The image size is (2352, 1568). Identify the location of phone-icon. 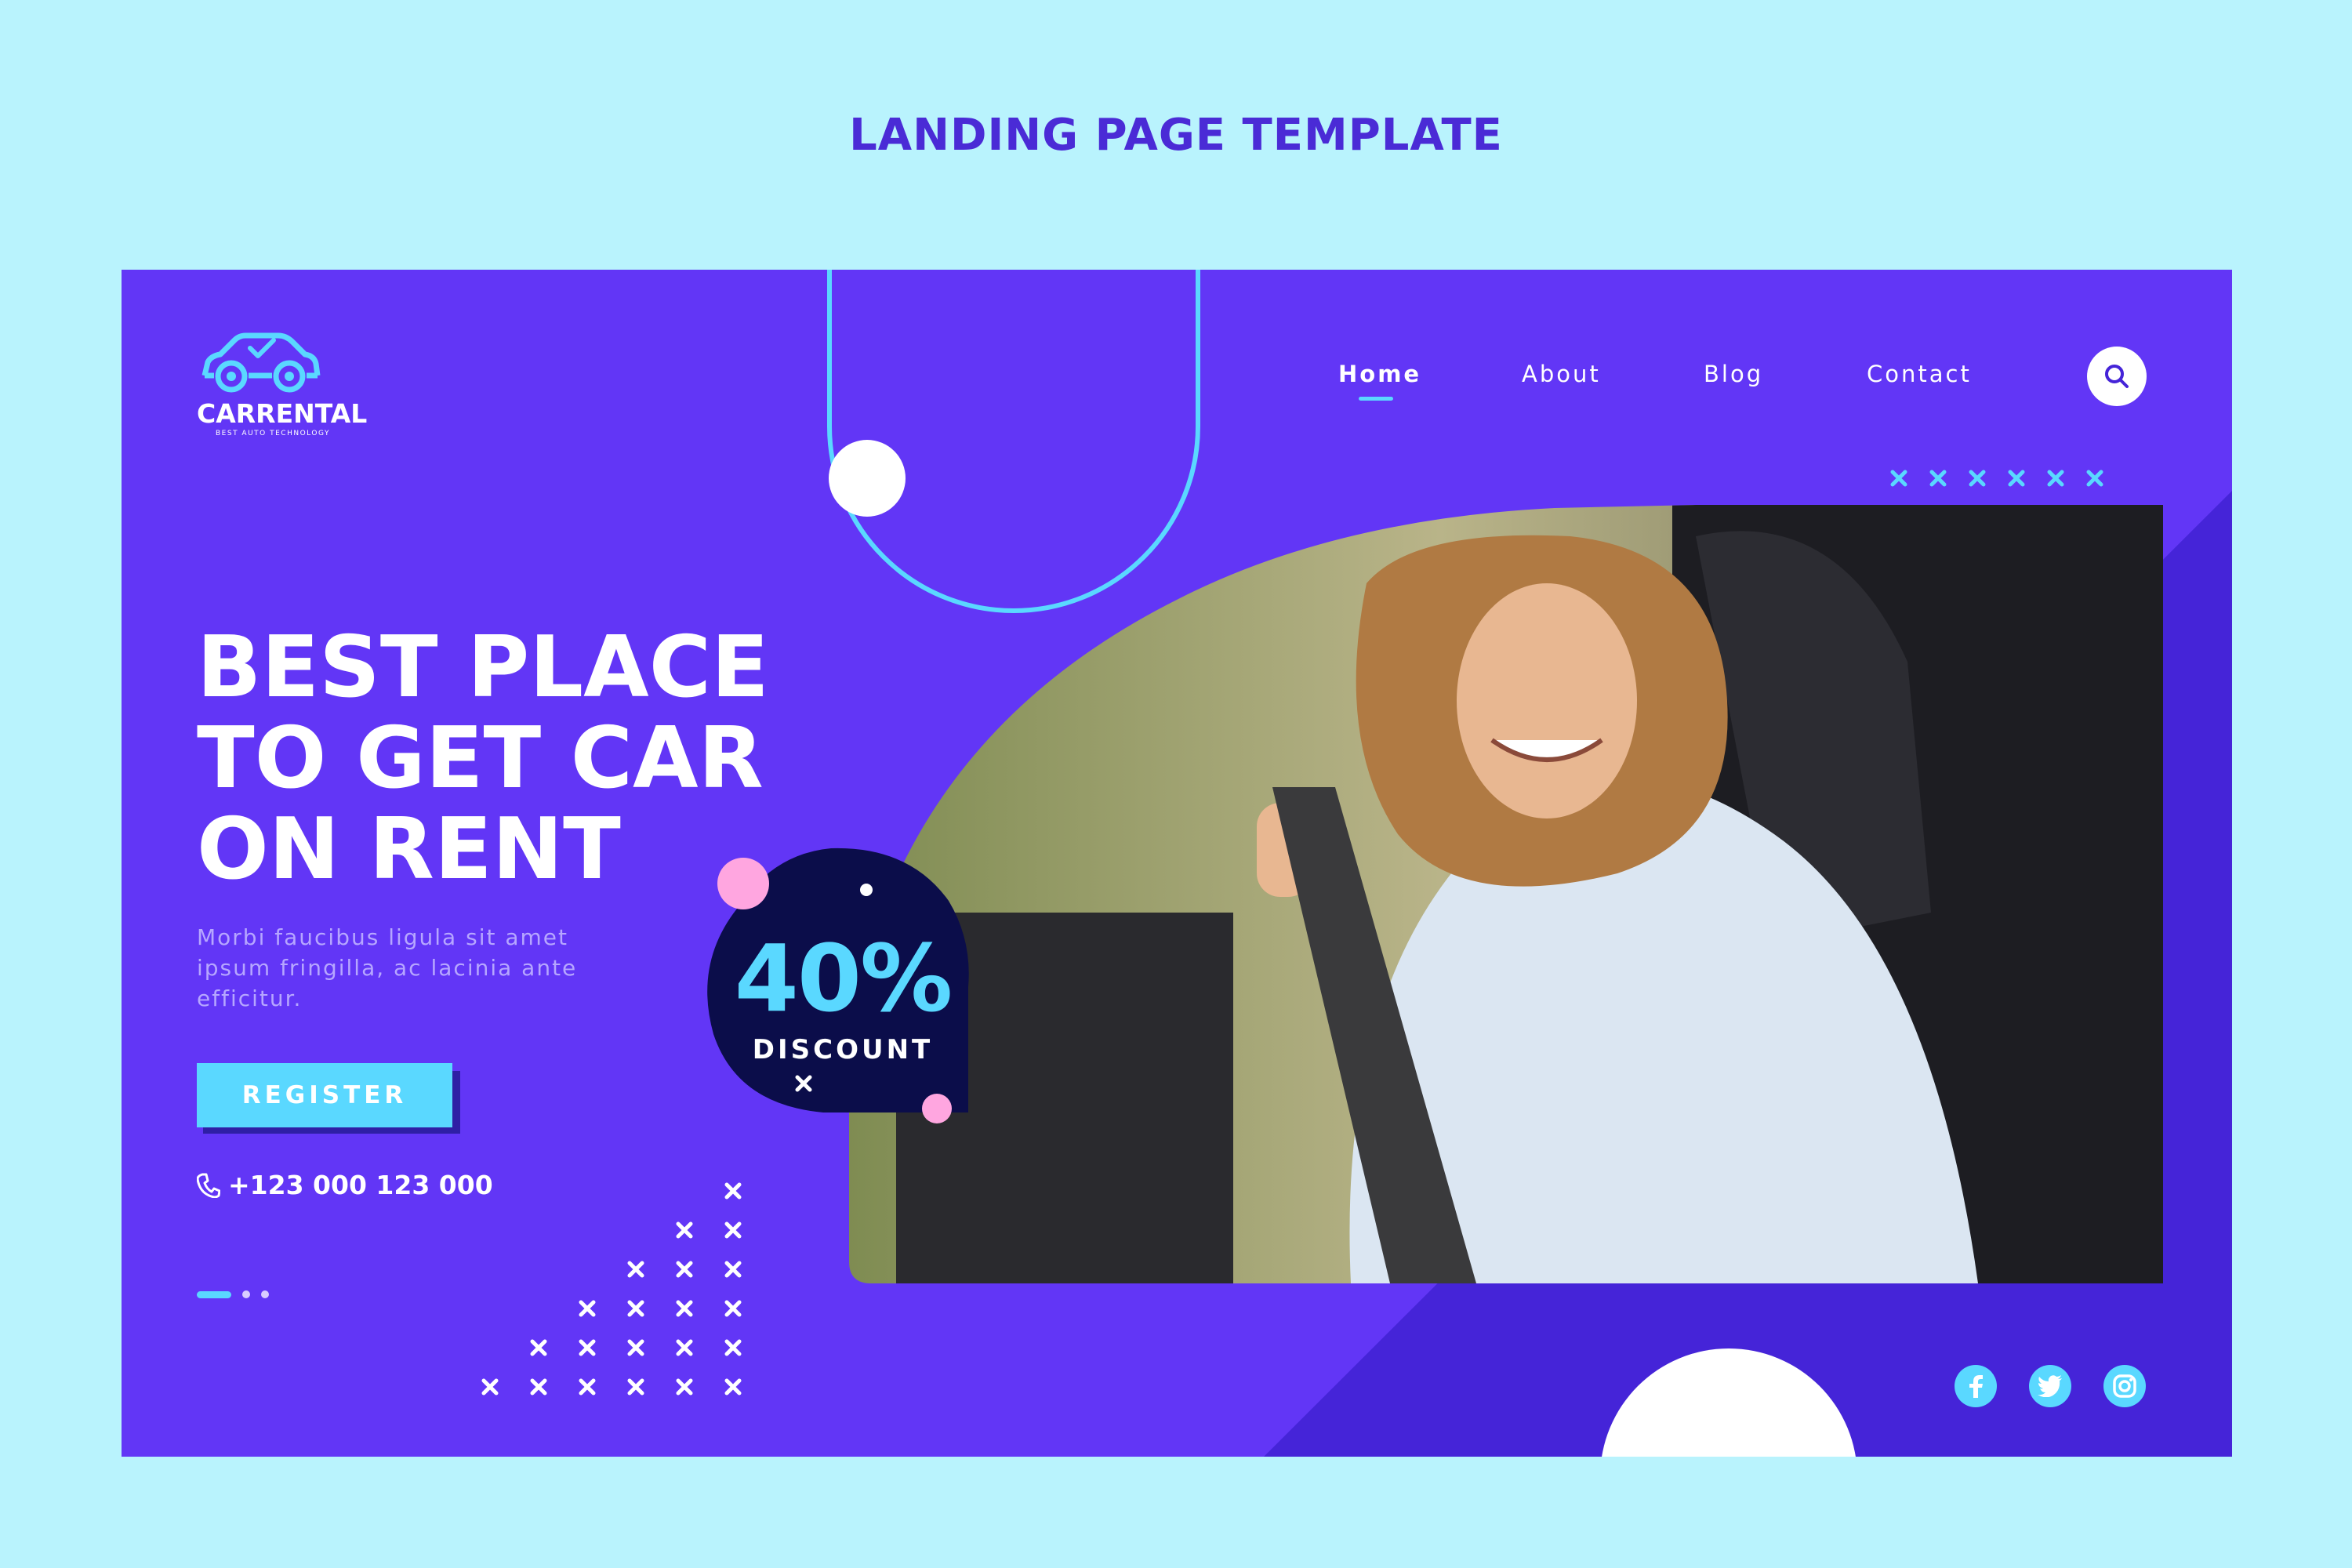
(209, 1185).